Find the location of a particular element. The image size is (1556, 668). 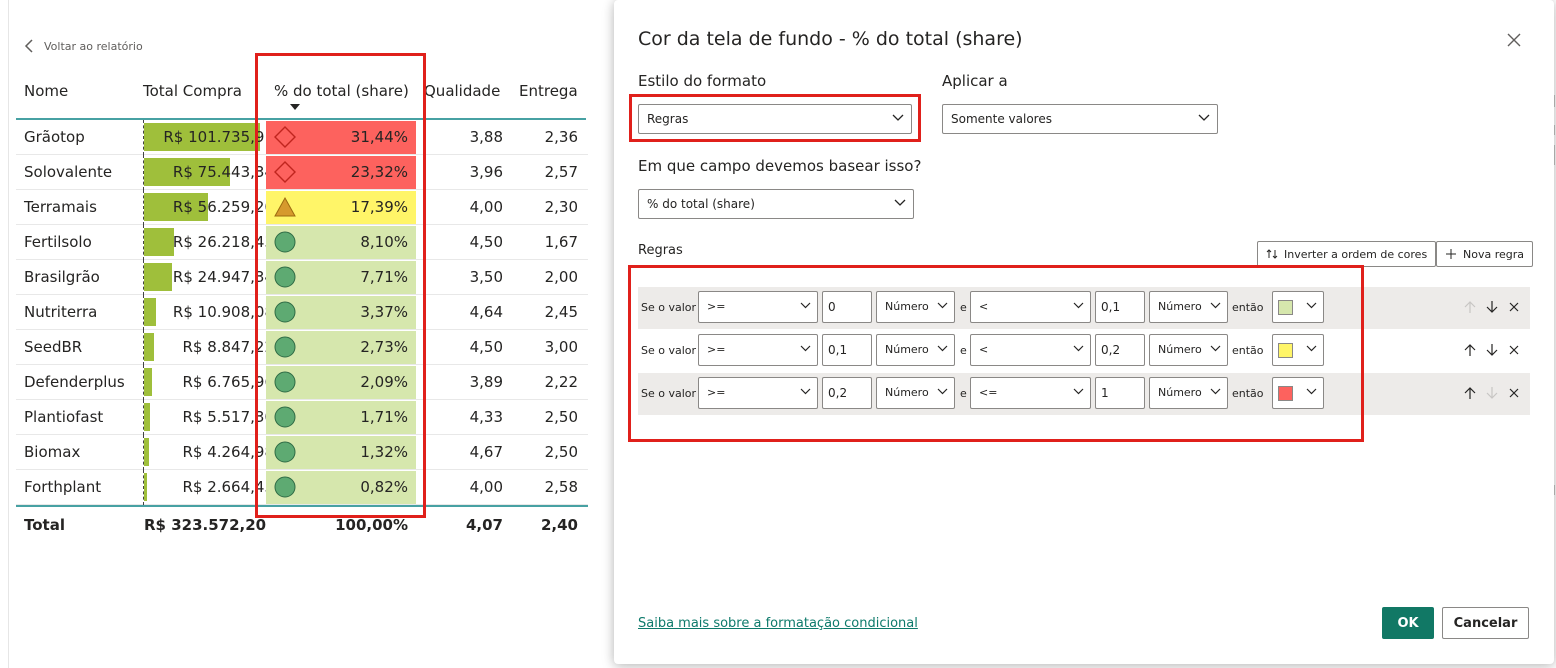

rule-row: Se o valor >= 0,1 Número e <0,2 Número então is located at coordinates (1084, 351).